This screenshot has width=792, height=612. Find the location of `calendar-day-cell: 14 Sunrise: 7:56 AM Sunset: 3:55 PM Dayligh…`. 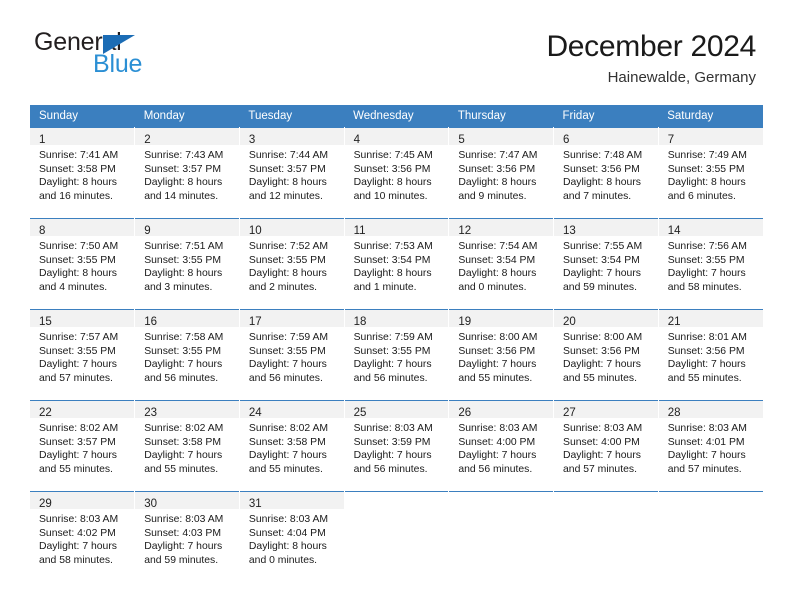

calendar-day-cell: 14 Sunrise: 7:56 AM Sunset: 3:55 PM Dayligh… is located at coordinates (710, 264).